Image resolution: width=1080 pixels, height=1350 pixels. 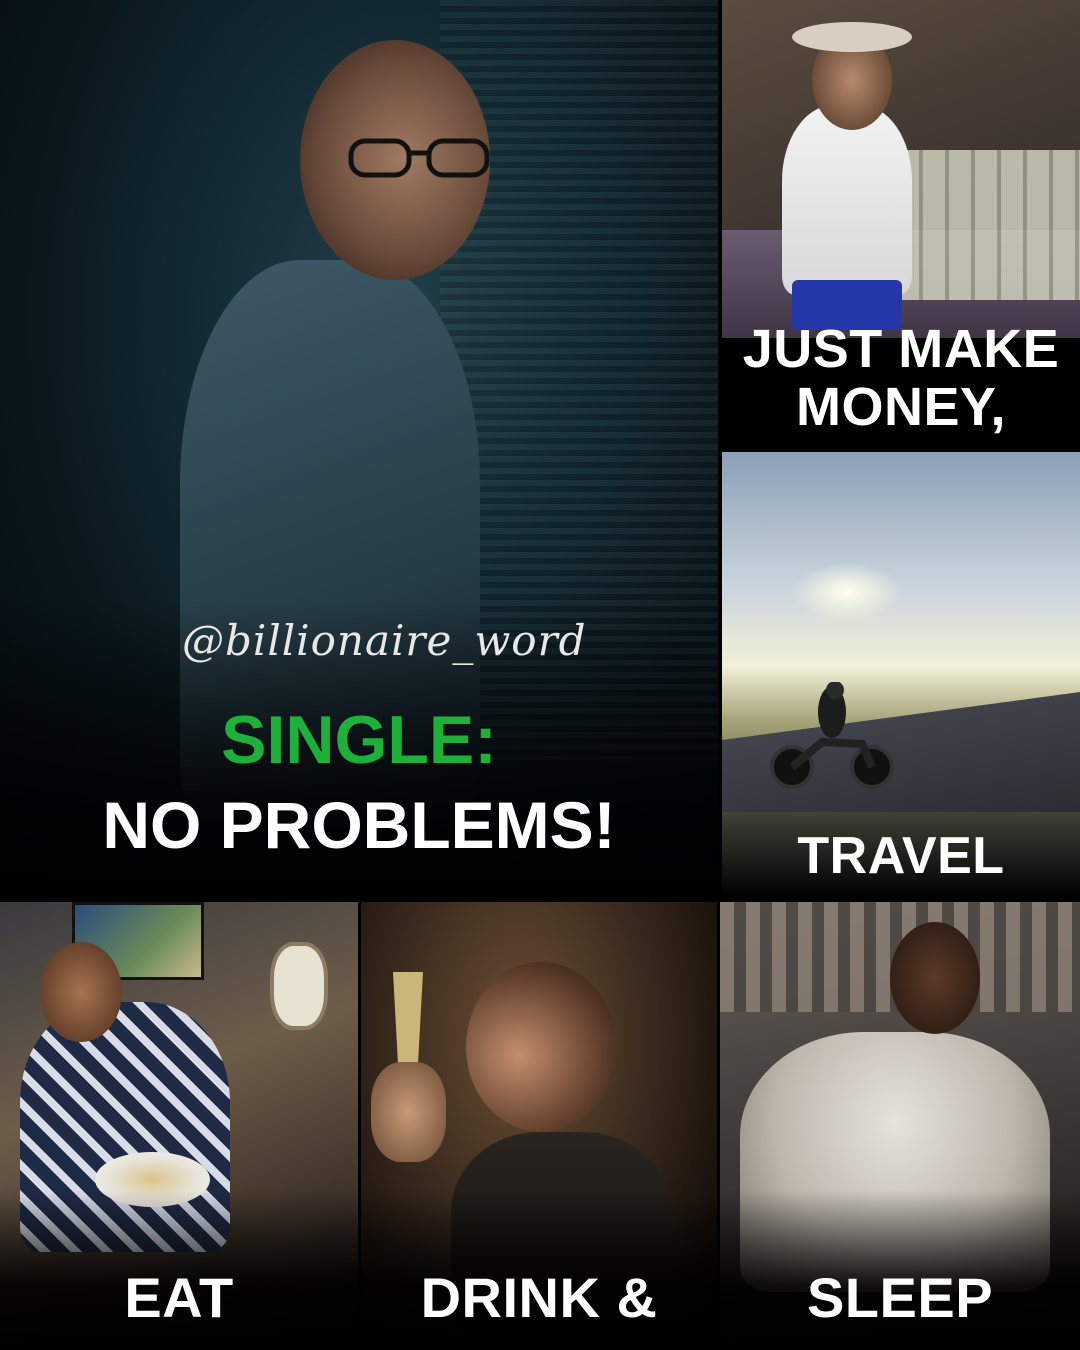 What do you see at coordinates (541, 1047) in the screenshot?
I see `man-with-cap-head` at bounding box center [541, 1047].